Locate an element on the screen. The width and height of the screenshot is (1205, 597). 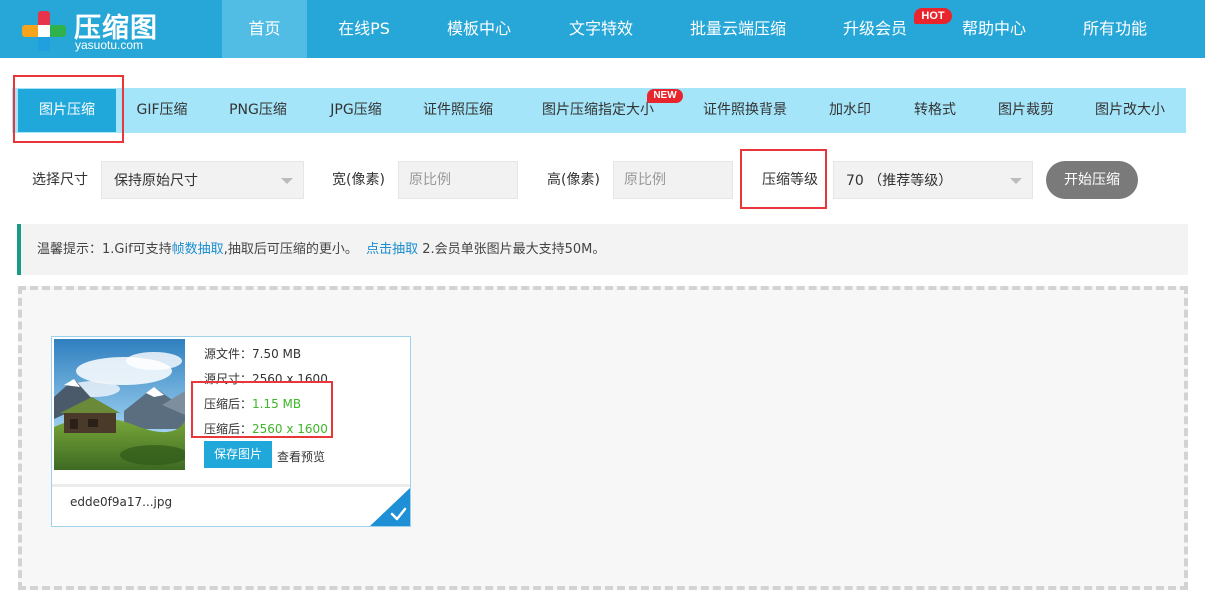
nav-batch-cloud-compress: 批量云端压缩 is located at coordinates (738, 29).